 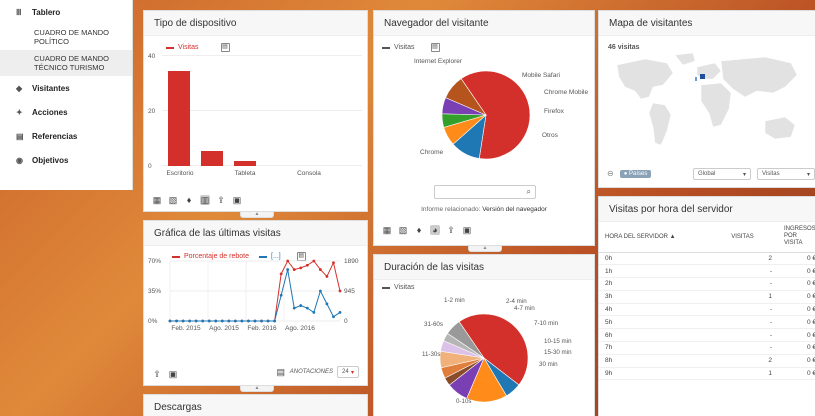 What do you see at coordinates (66, 12) in the screenshot?
I see `sidebar-item-tablero: Ⅲ Tablero` at bounding box center [66, 12].